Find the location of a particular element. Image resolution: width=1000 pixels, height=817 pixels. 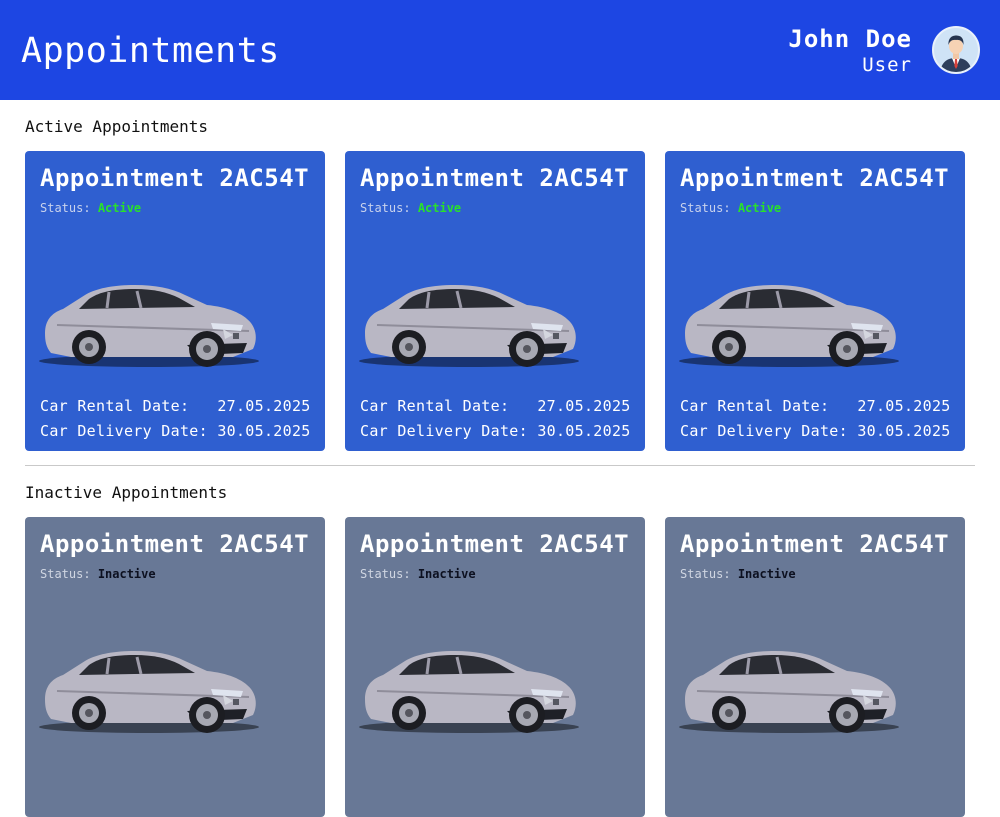

page-title: Appointments is located at coordinates (150, 51).